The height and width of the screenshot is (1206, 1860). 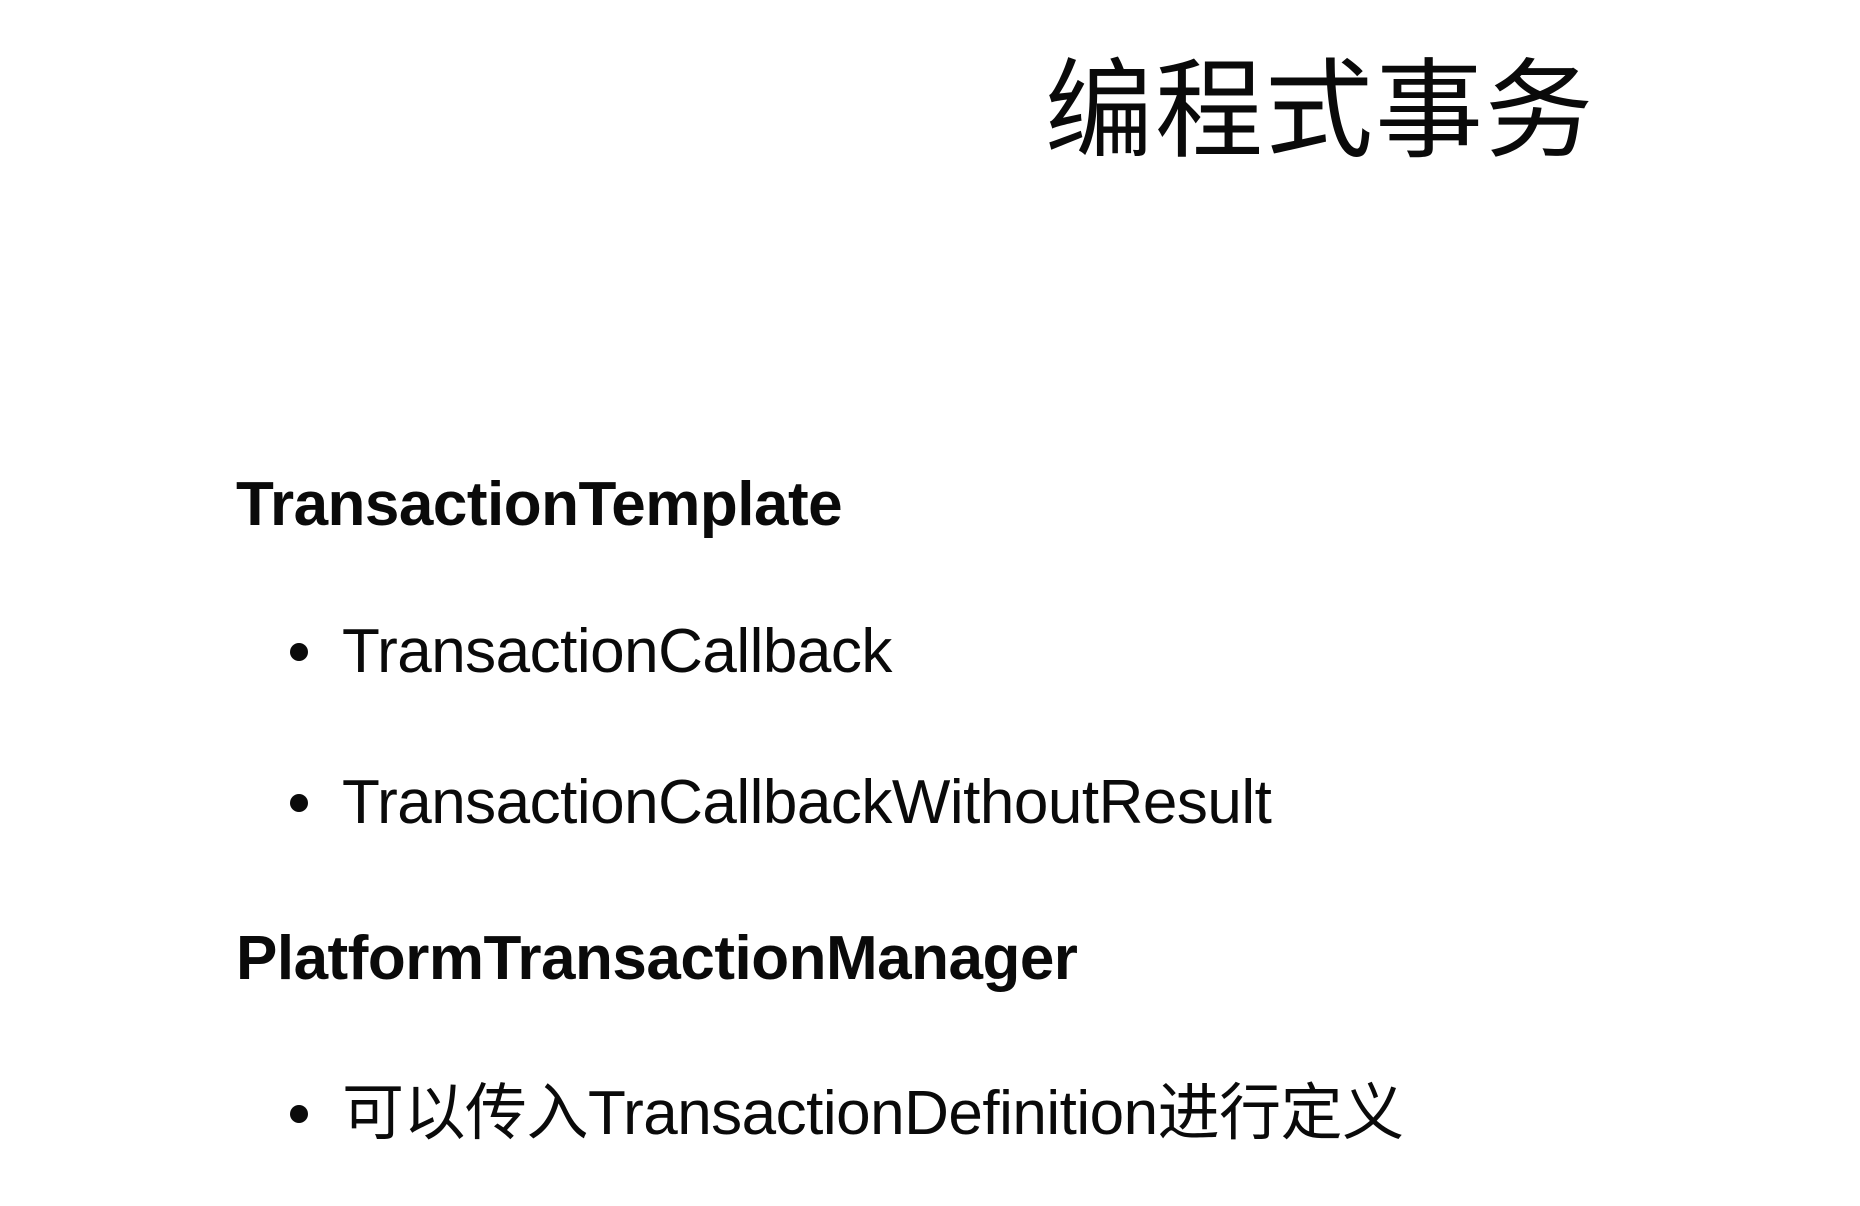 I want to click on bullet-item: TransactionCallbackWithoutResult, so click(x=781, y=802).